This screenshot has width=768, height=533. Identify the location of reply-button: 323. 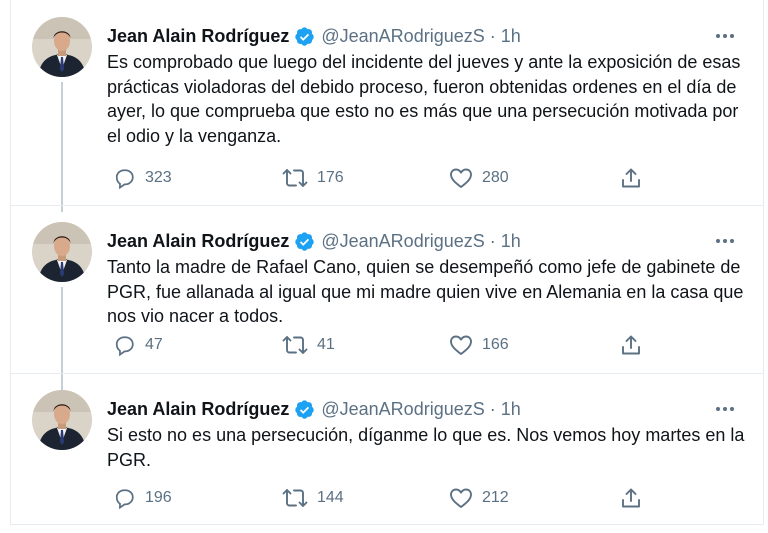
(143, 178).